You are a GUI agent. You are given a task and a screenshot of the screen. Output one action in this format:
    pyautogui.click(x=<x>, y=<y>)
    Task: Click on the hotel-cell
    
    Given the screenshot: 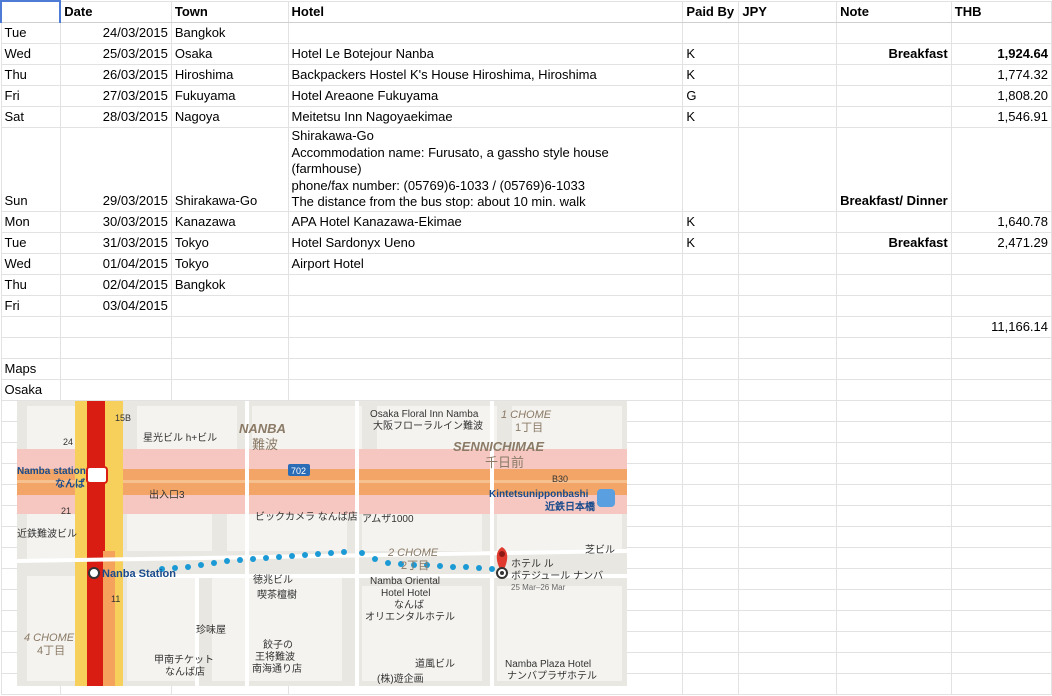 What is the action you would take?
    pyautogui.click(x=485, y=284)
    